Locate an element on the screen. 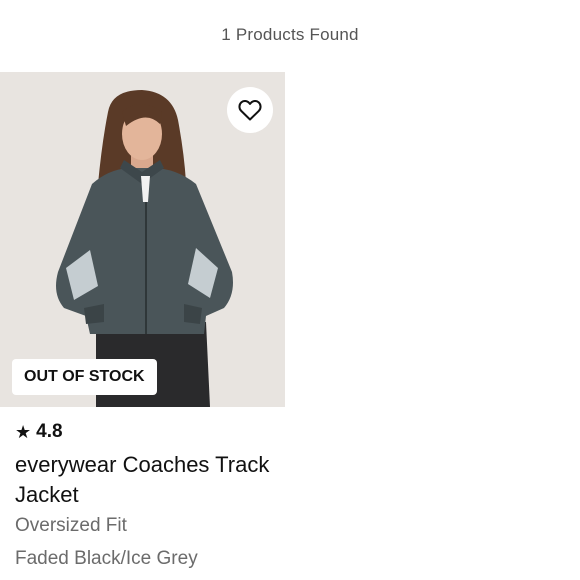 The image size is (580, 580). heart-outline-icon is located at coordinates (250, 110).